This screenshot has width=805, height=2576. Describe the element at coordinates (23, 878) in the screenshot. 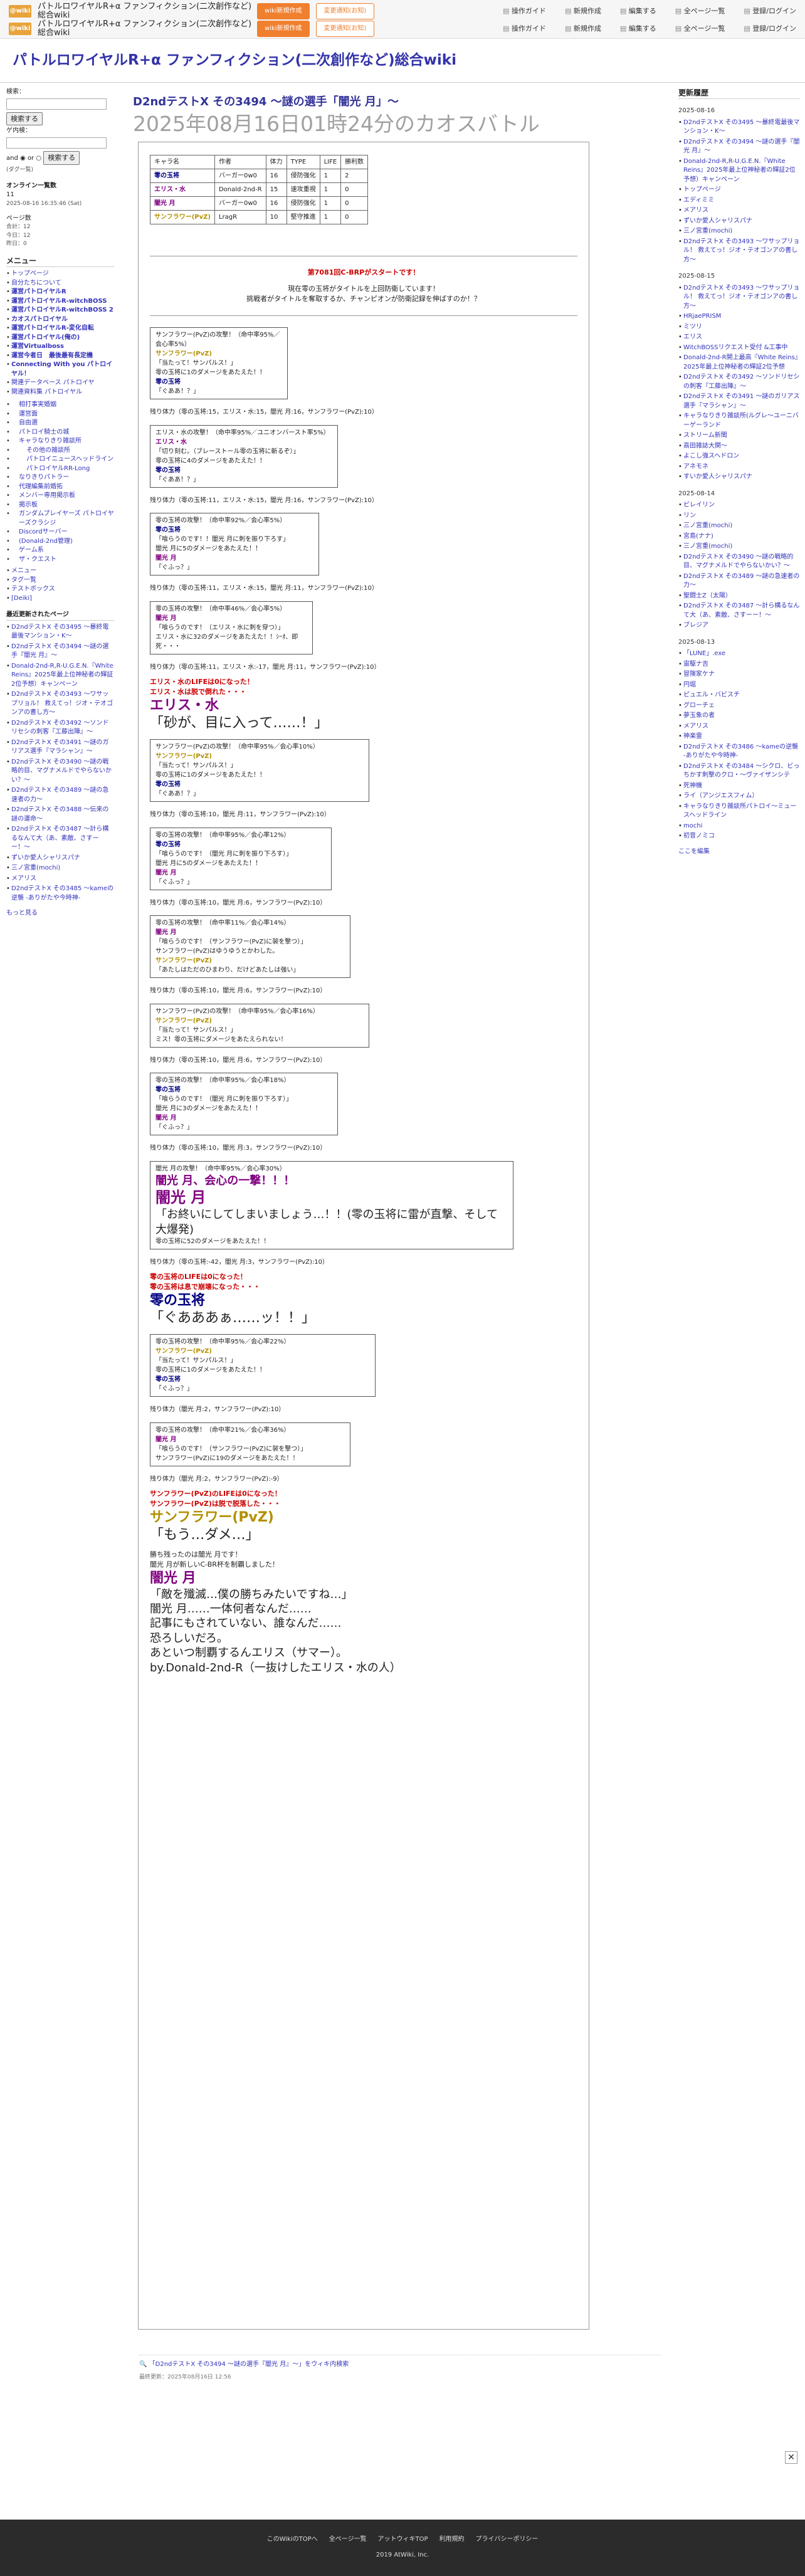

I see `recent-link: メアリス` at that location.